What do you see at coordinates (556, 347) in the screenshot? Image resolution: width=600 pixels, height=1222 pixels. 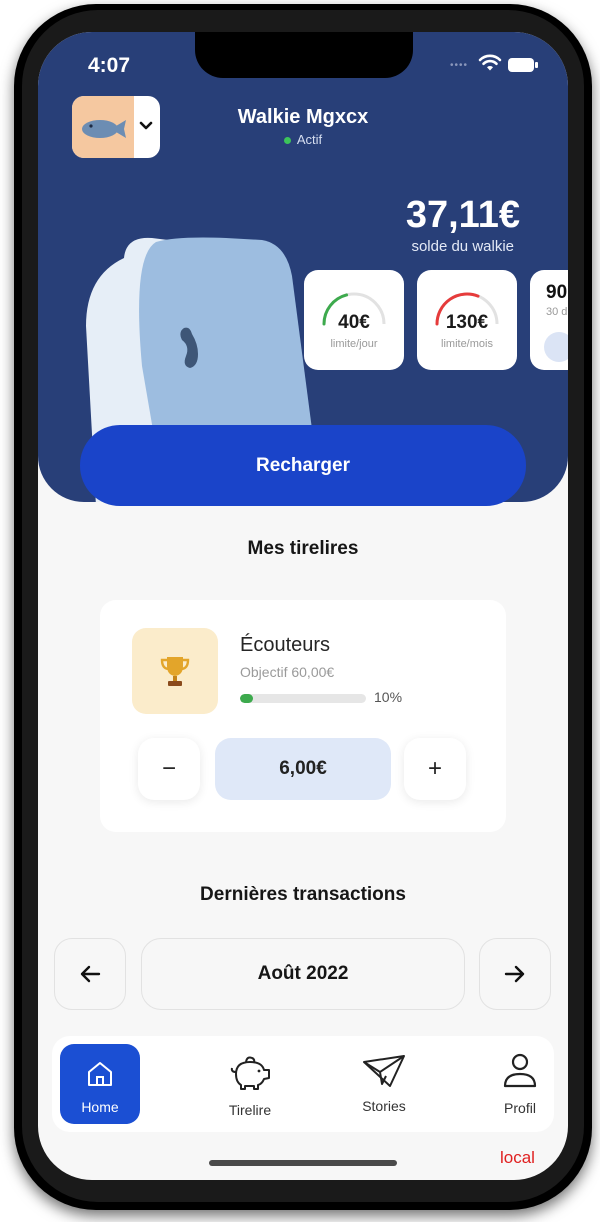 I see `whale-avatar-icon` at bounding box center [556, 347].